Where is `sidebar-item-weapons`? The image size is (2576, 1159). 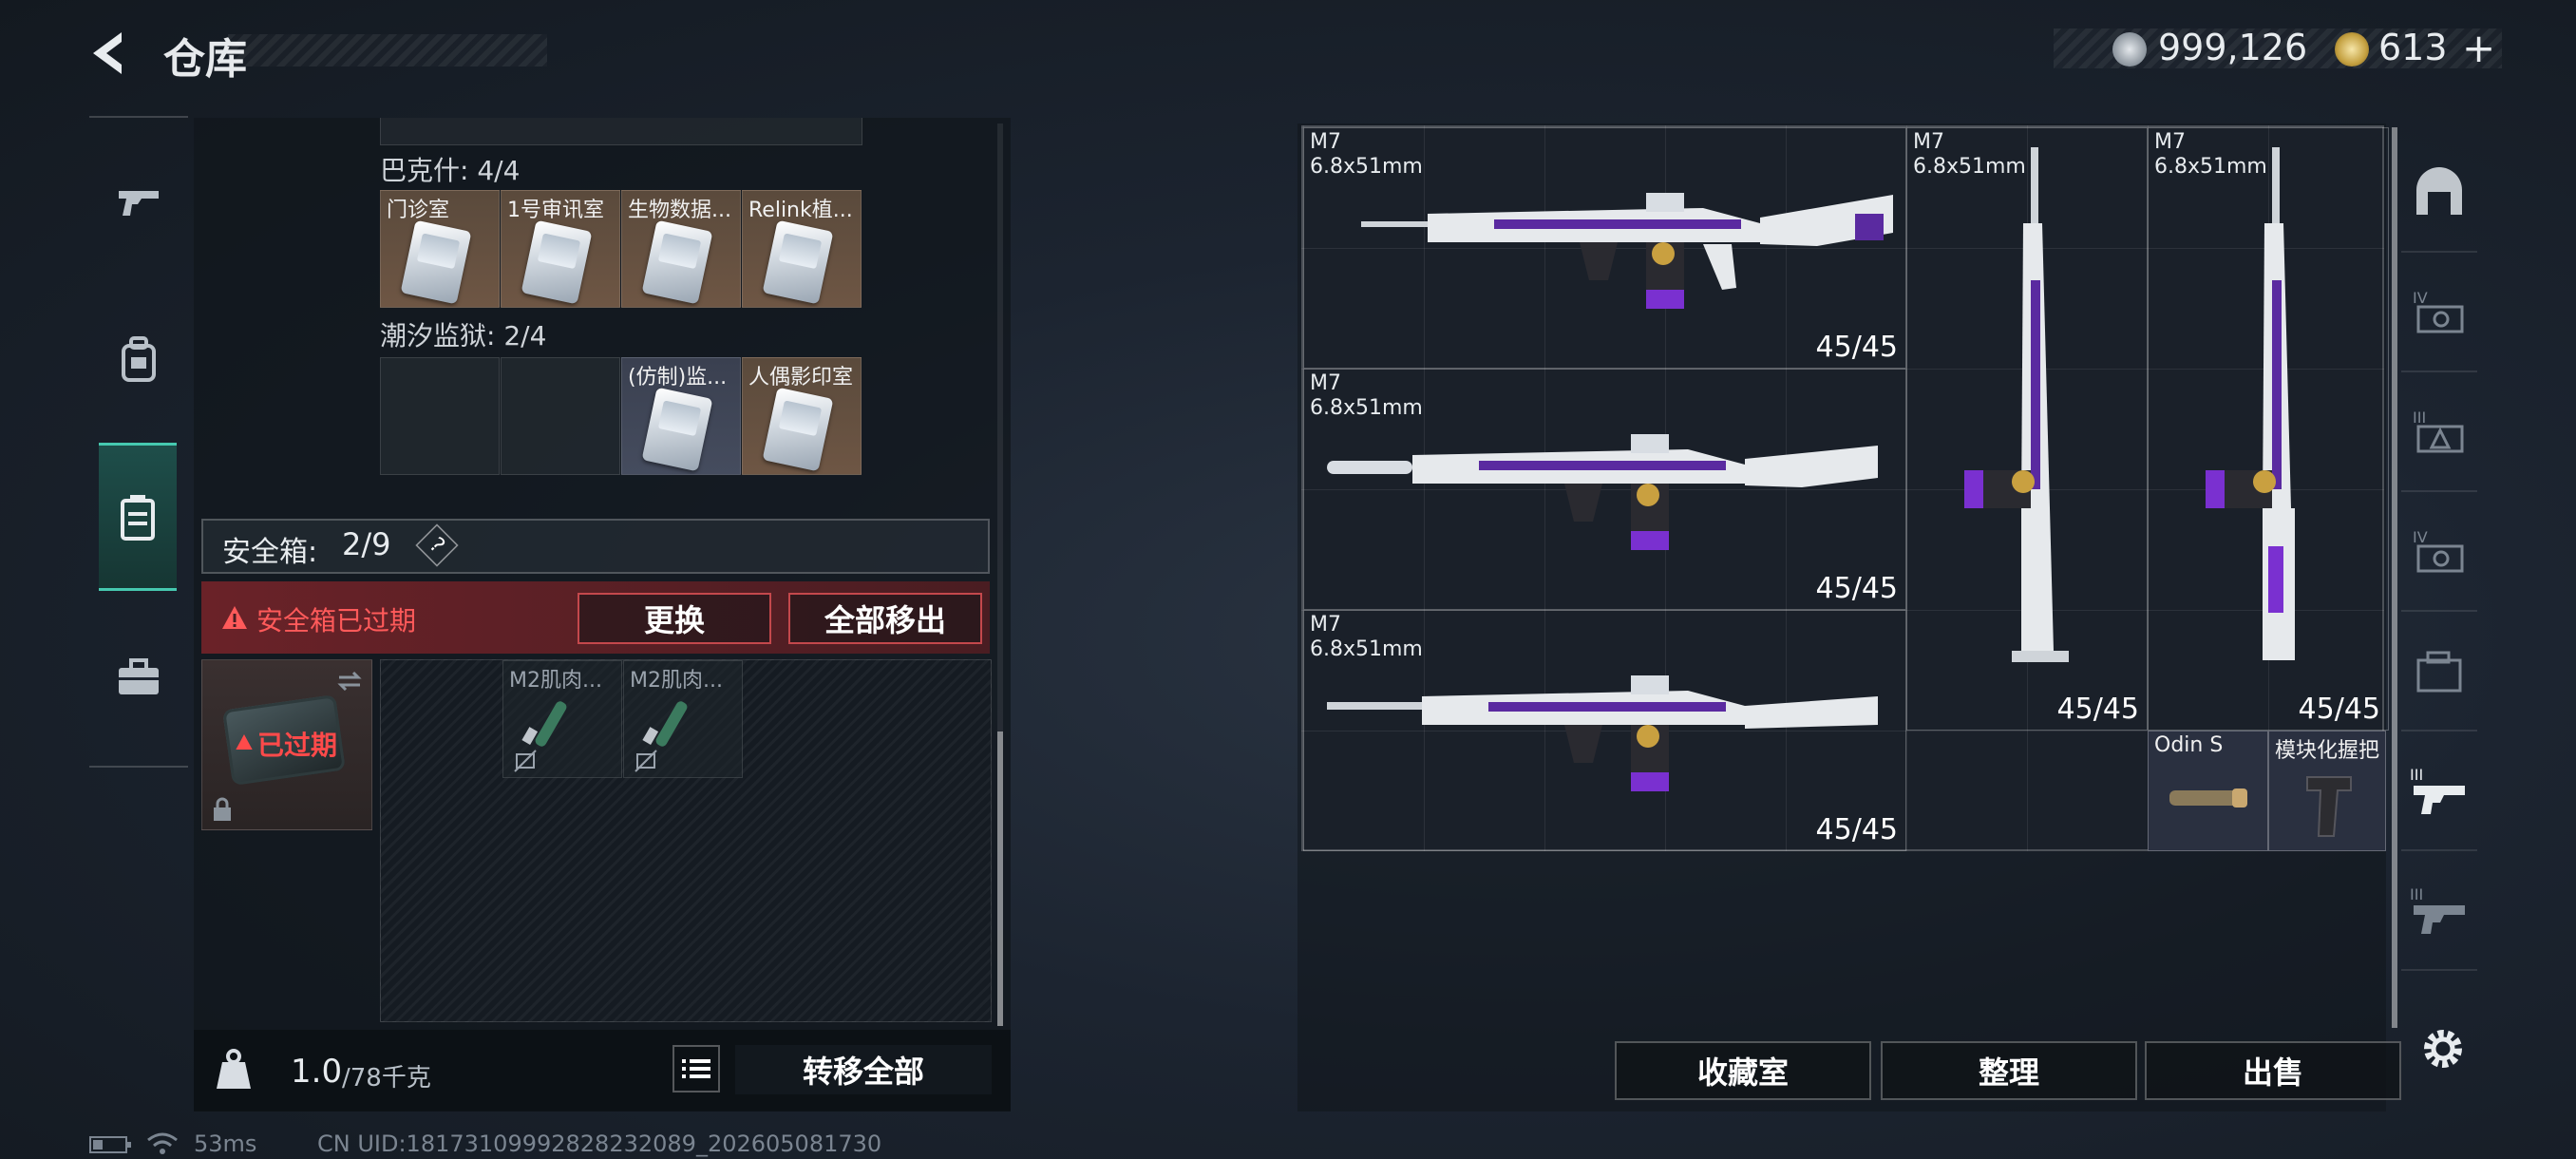 sidebar-item-weapons is located at coordinates (138, 202).